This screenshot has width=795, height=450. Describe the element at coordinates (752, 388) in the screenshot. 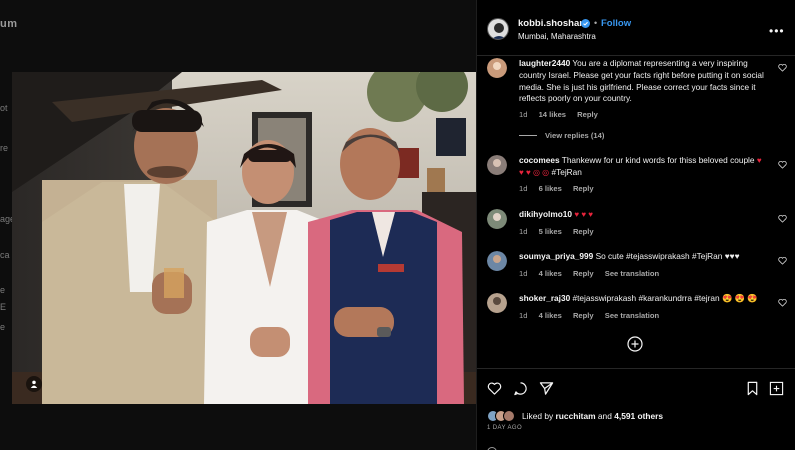

I see `bookmark-icon` at that location.